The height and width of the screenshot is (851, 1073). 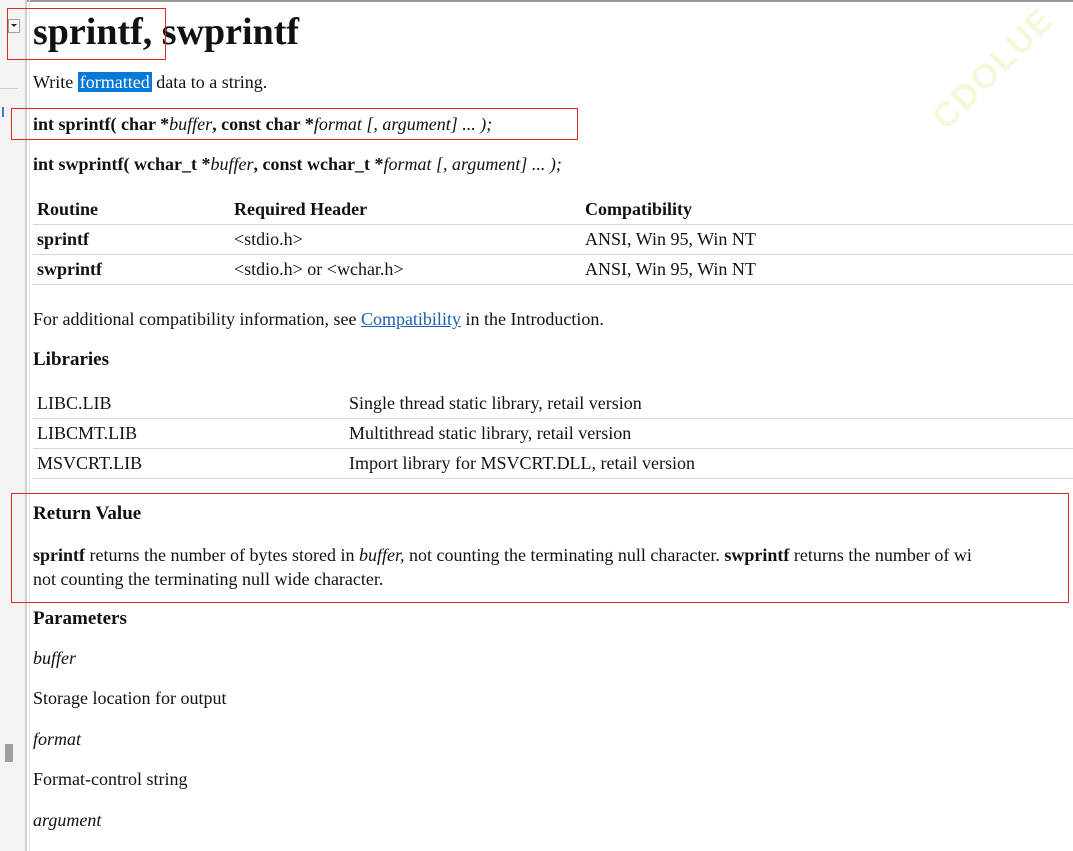 What do you see at coordinates (9, 88) in the screenshot?
I see `gutter-tick-mark` at bounding box center [9, 88].